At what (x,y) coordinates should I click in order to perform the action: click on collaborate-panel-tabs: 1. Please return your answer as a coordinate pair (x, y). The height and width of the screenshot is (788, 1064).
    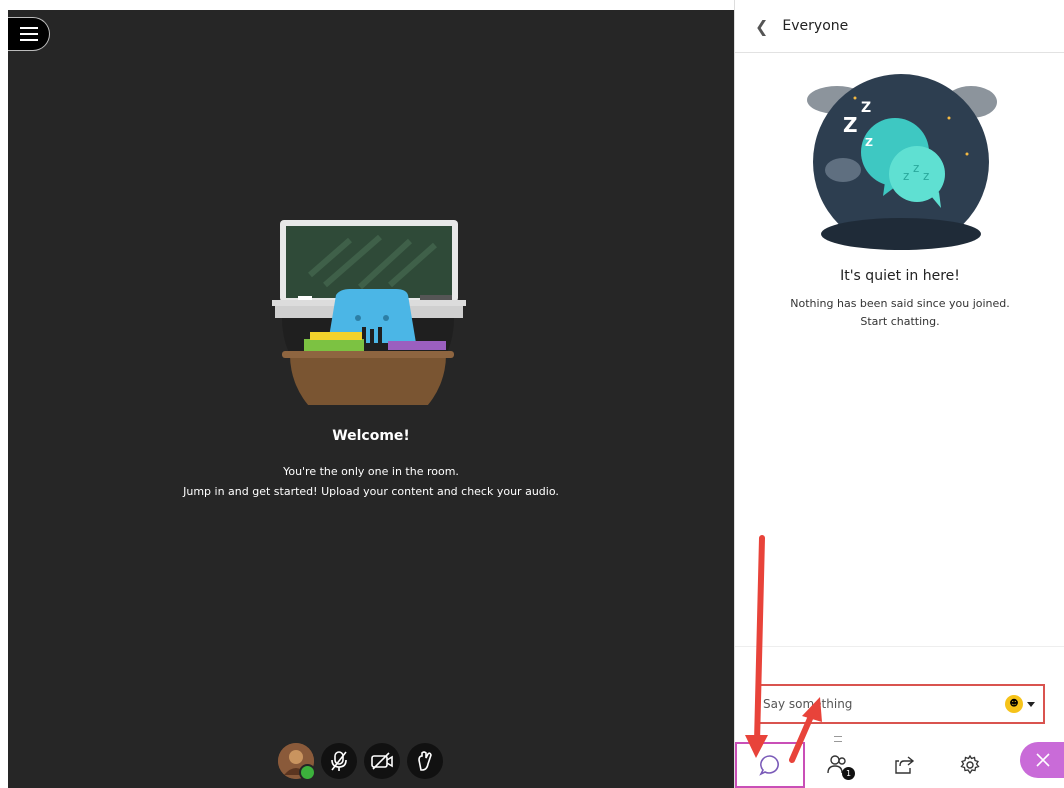
    Looking at the image, I should click on (899, 765).